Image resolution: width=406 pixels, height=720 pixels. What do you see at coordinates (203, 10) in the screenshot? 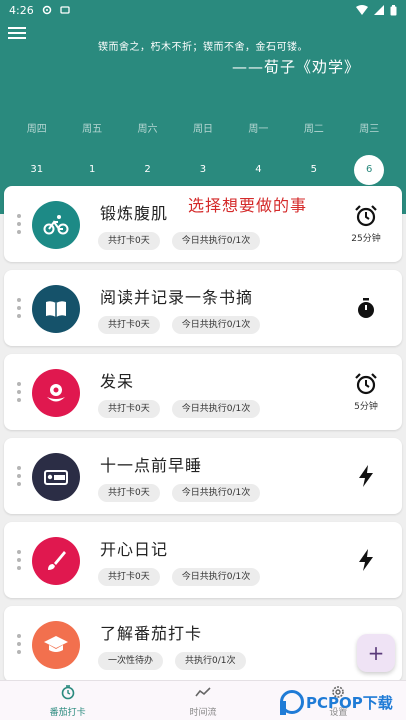
I see `status-bar: 4:26` at bounding box center [203, 10].